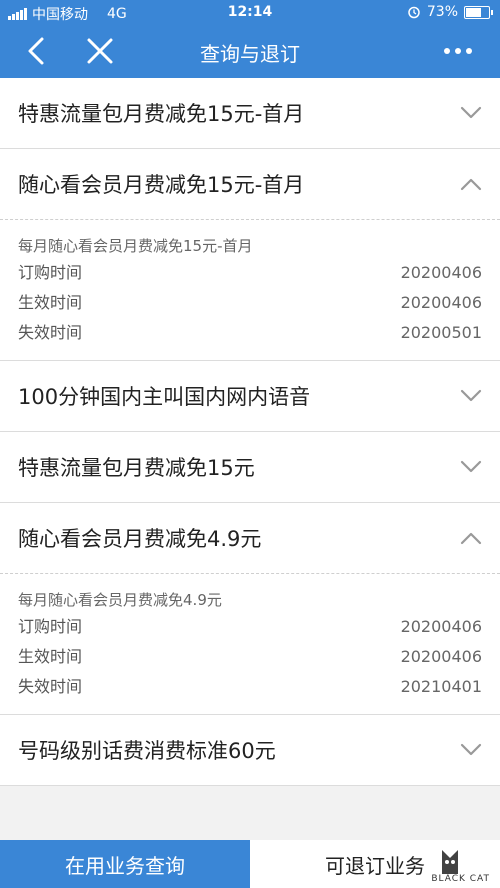 Image resolution: width=500 pixels, height=888 pixels. I want to click on service-item-header: 随心看会员月费减免15元-首月, so click(250, 184).